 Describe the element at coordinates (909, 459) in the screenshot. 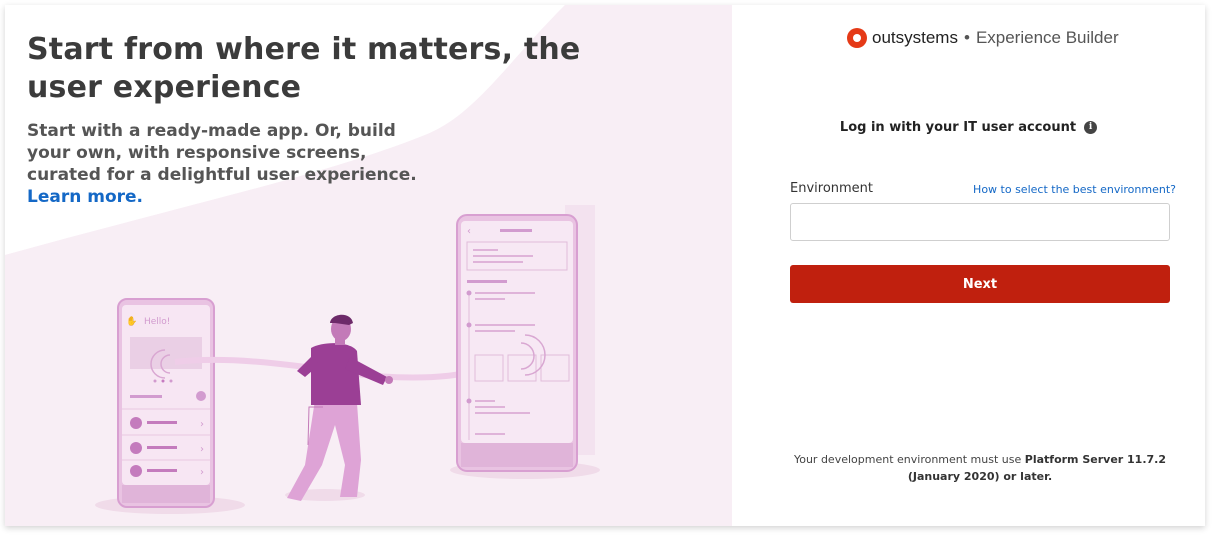

I see `footnote-text: Your development environment must use` at that location.